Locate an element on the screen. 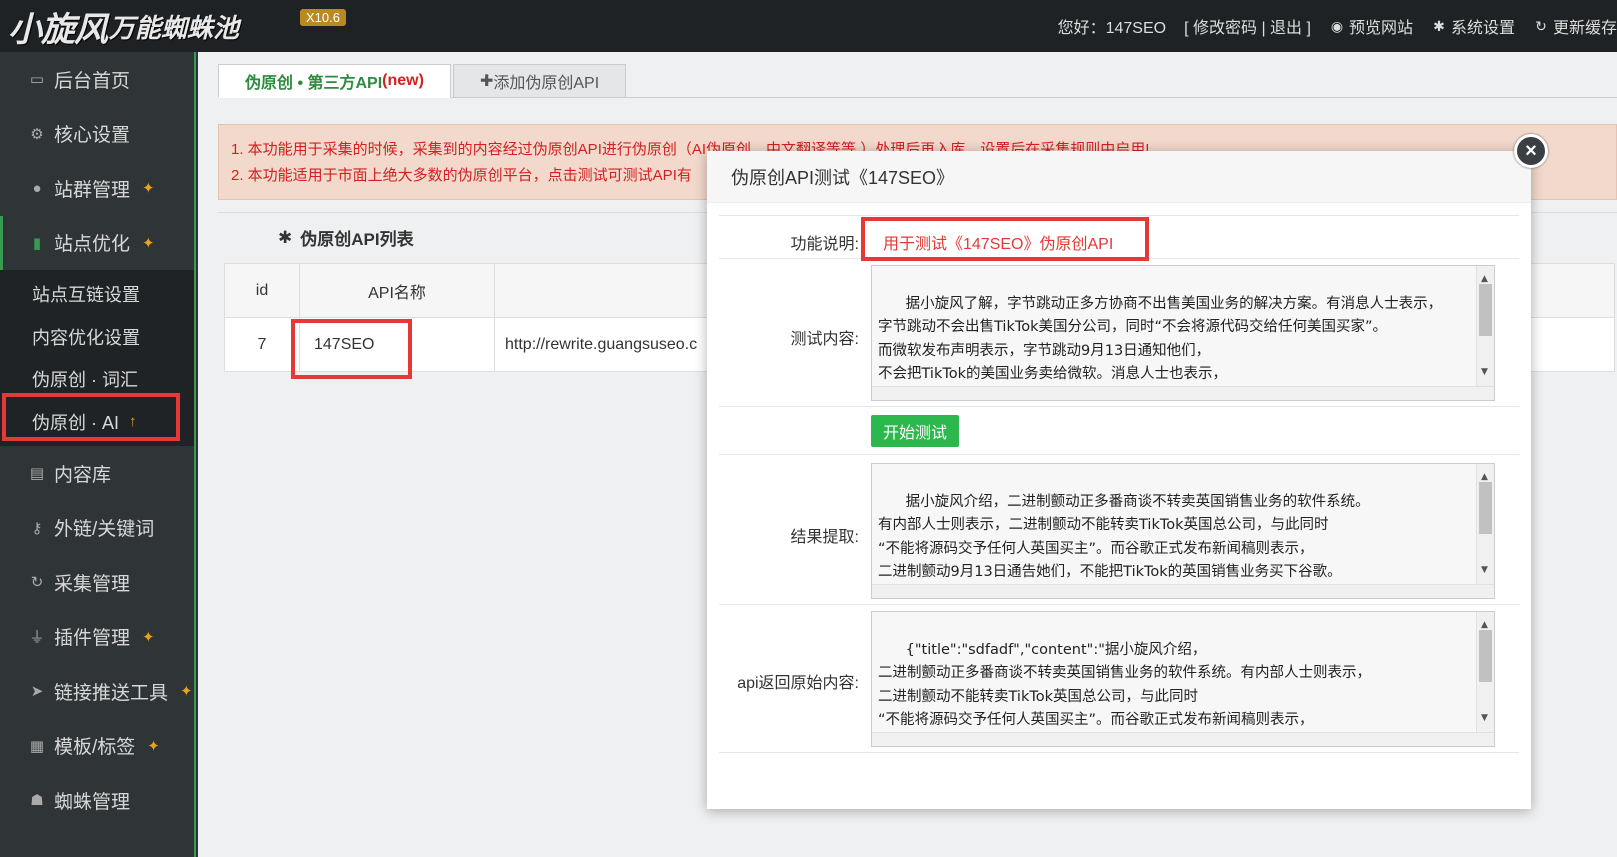 The height and width of the screenshot is (857, 1617). sidebar-item-label: 站点优化 is located at coordinates (92, 245).